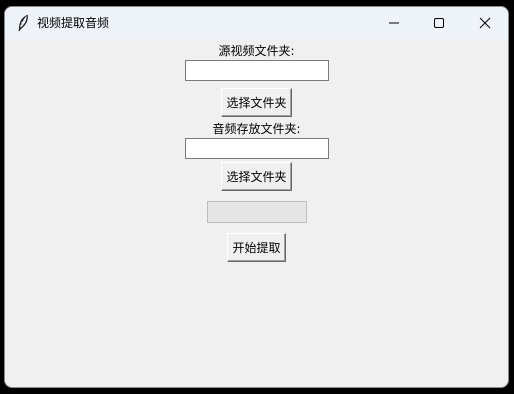 This screenshot has height=394, width=514. Describe the element at coordinates (23, 23) in the screenshot. I see `feather-icon` at that location.